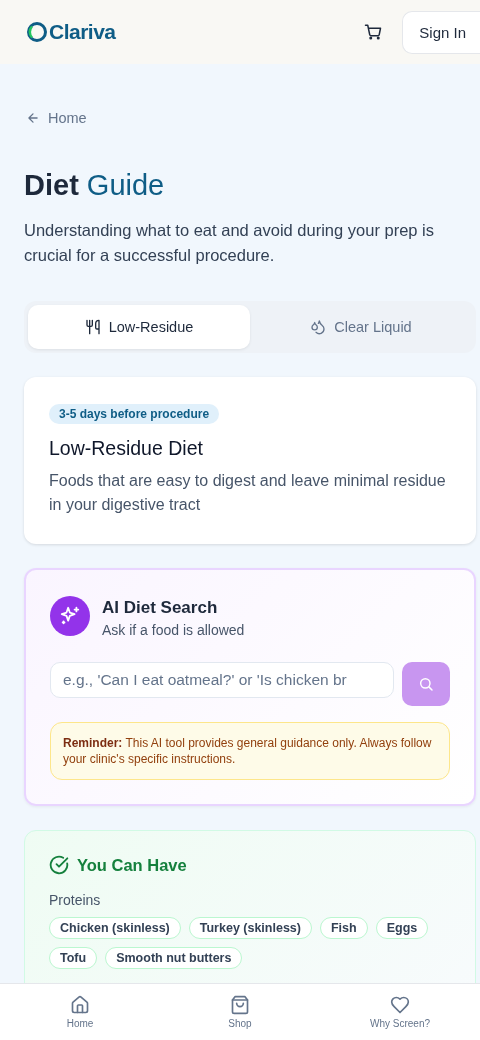 Image resolution: width=480 pixels, height=1040 pixels. Describe the element at coordinates (160, 608) in the screenshot. I see `ai-search-heading: AI Diet Search` at that location.